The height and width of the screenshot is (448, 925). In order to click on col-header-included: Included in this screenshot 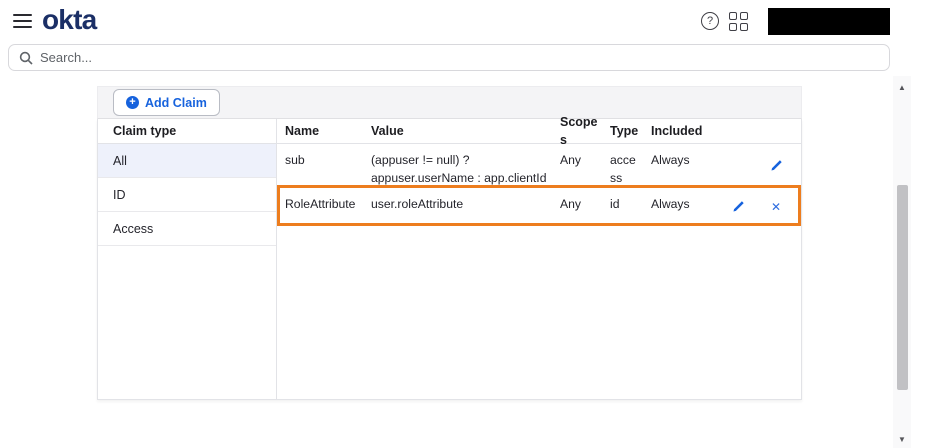, I will do `click(677, 130)`.